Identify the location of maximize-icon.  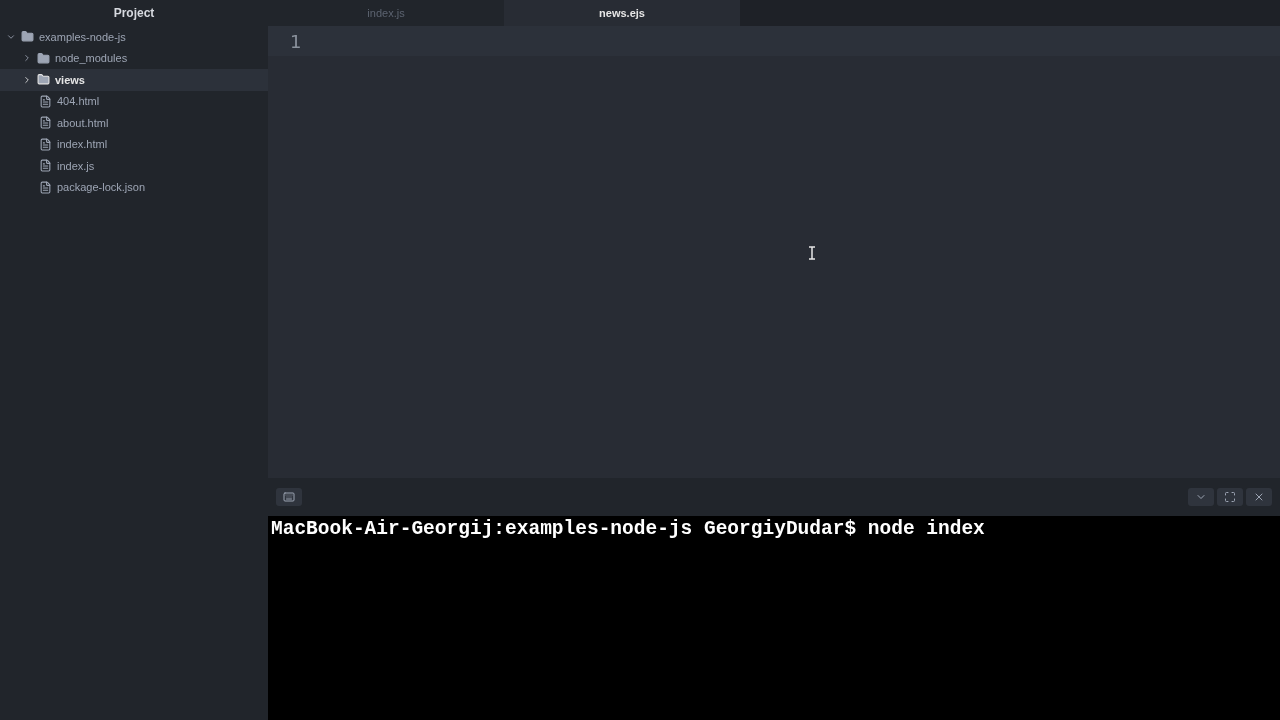
(1230, 497).